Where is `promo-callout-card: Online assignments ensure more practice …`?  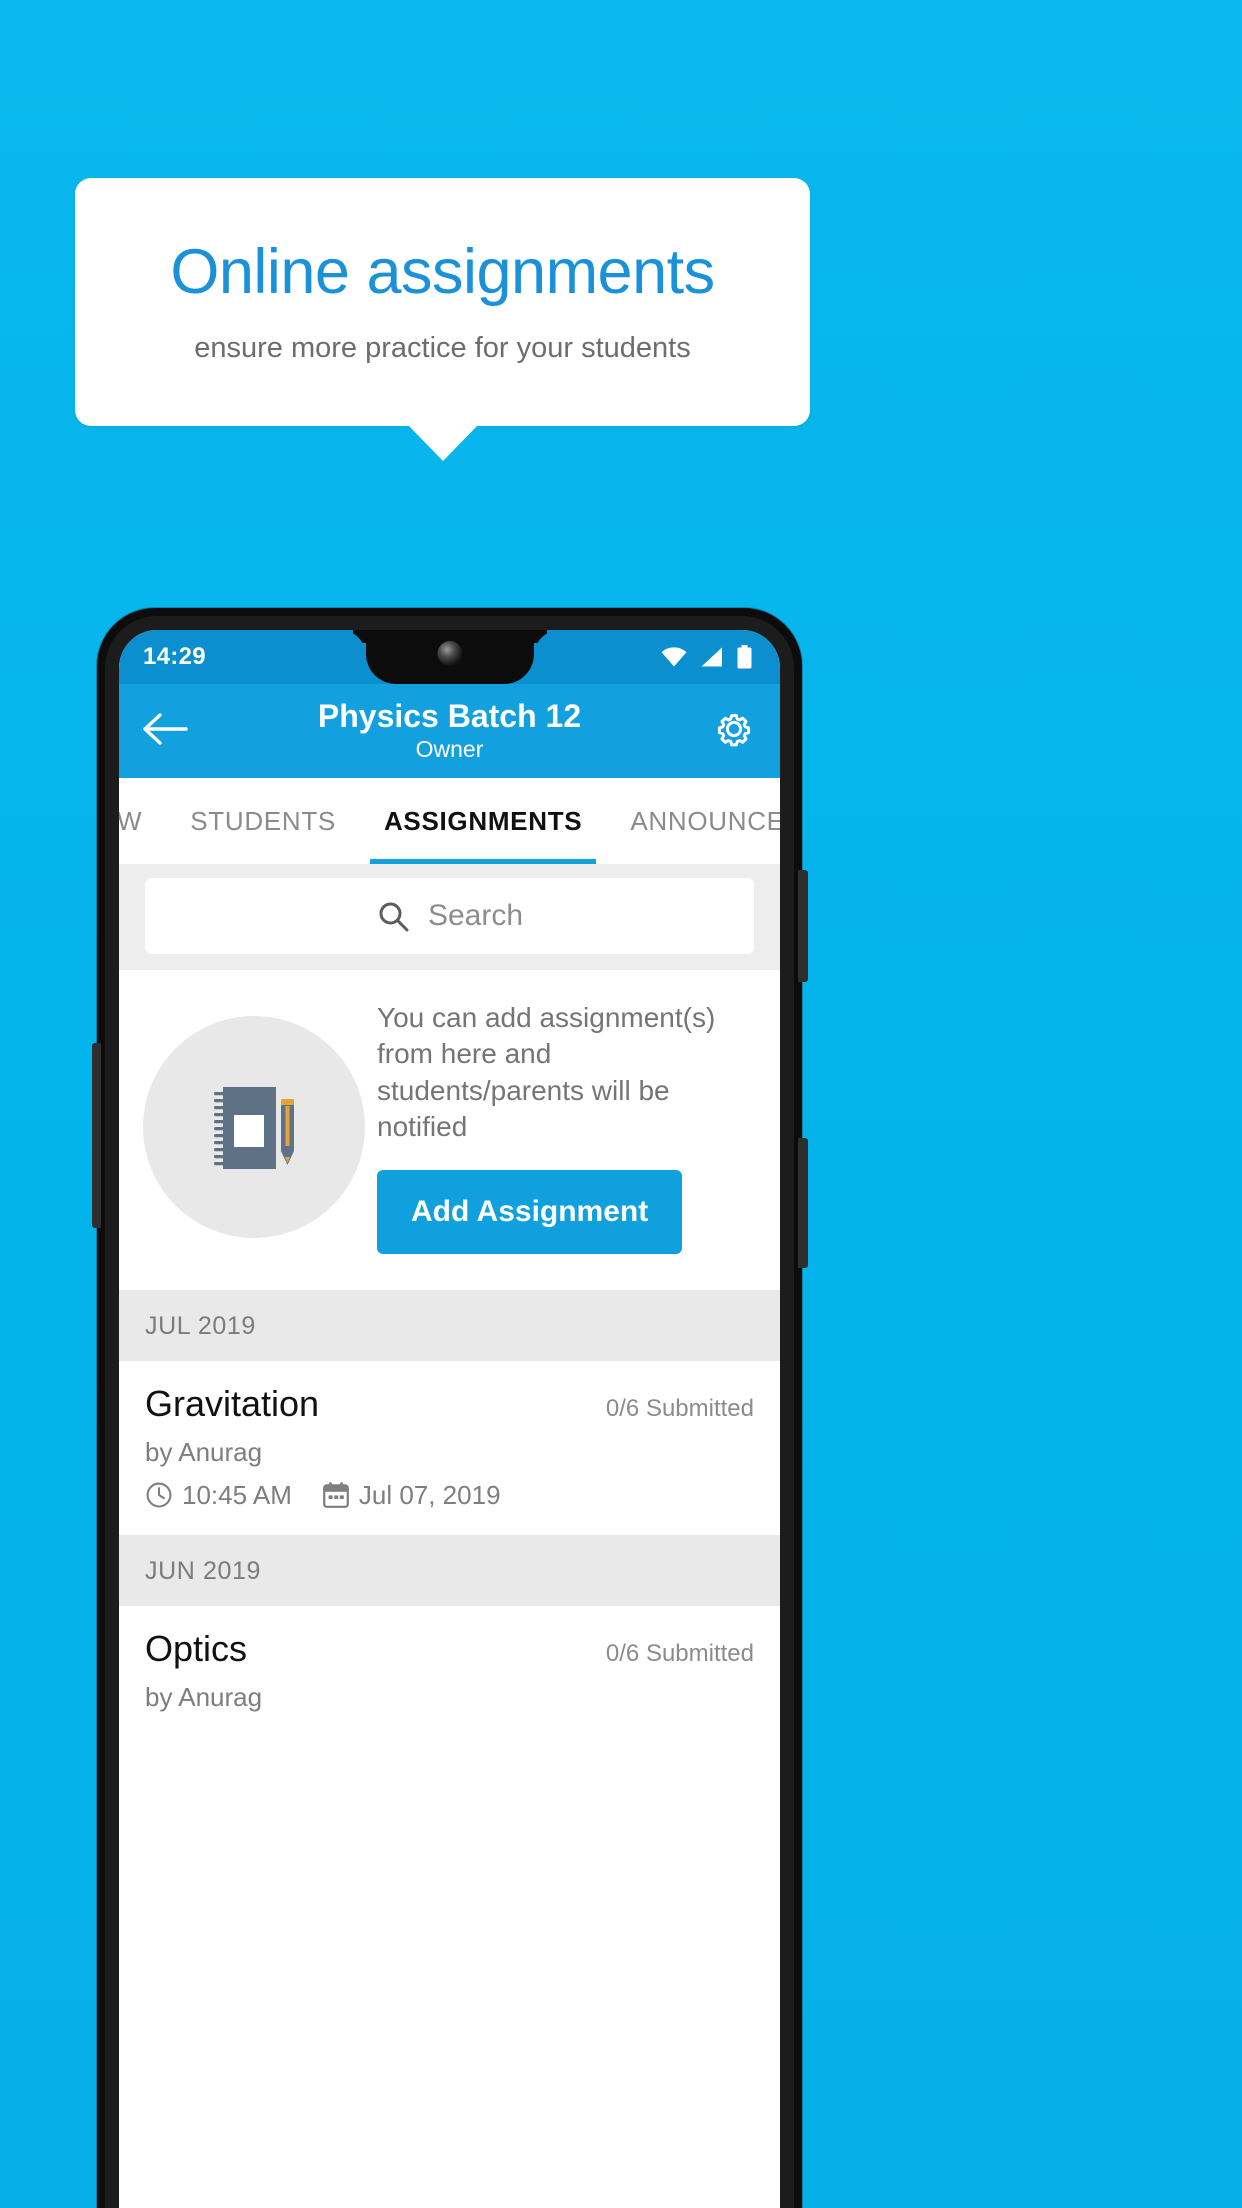
promo-callout-card: Online assignments ensure more practice … is located at coordinates (442, 302).